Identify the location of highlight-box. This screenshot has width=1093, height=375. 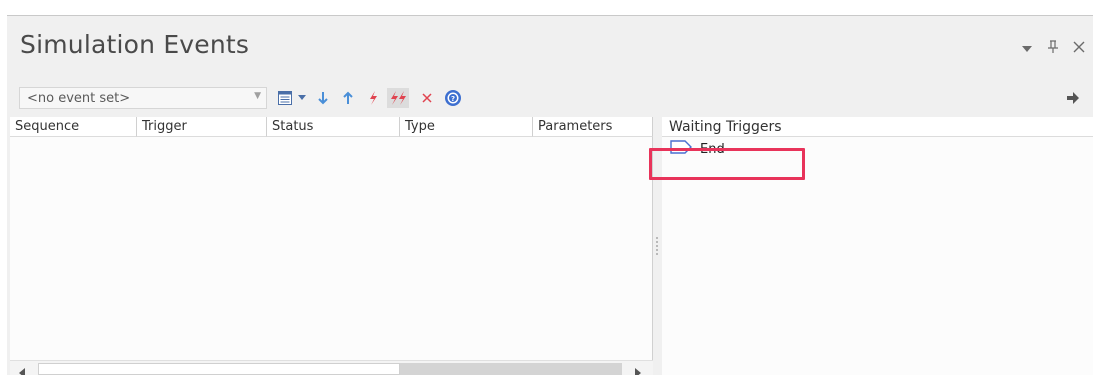
(727, 164).